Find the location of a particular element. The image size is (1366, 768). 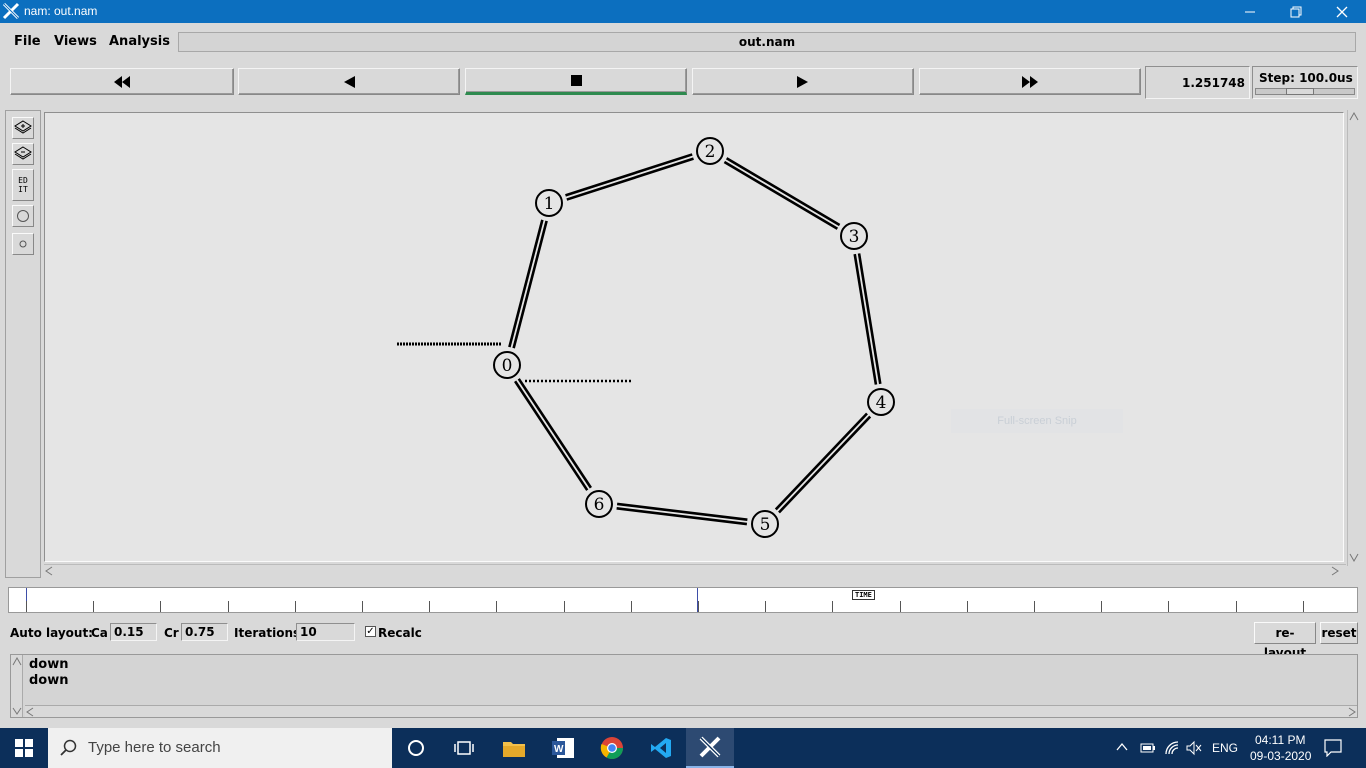

vertical-scroll-arrows-icon is located at coordinates (1354, 337).